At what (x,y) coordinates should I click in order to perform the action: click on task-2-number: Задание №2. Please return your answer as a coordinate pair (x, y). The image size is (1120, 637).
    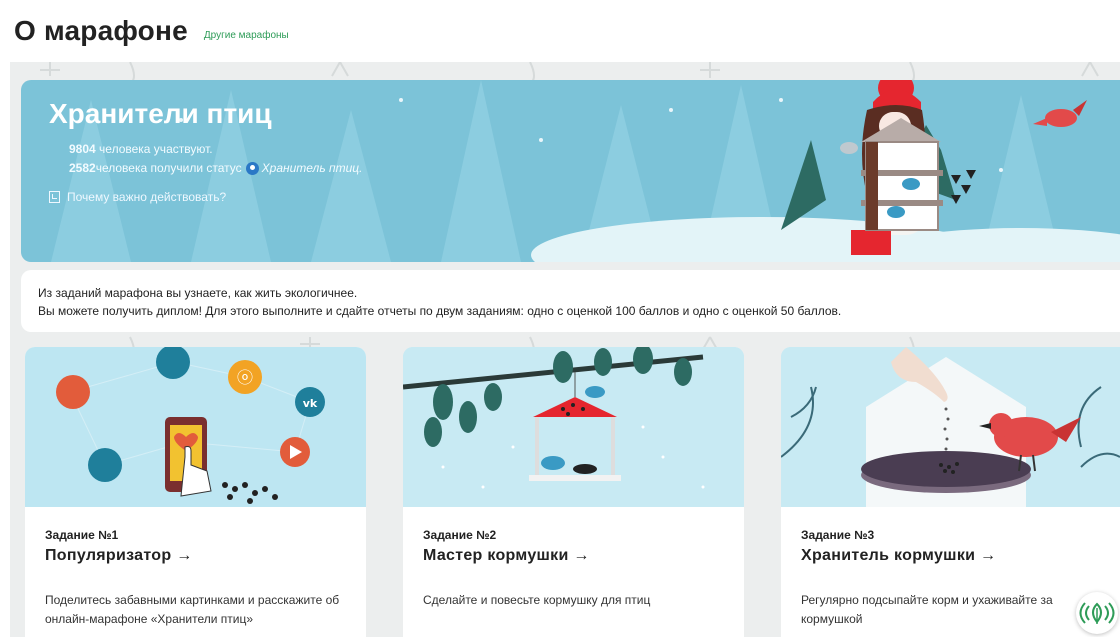
    Looking at the image, I should click on (460, 535).